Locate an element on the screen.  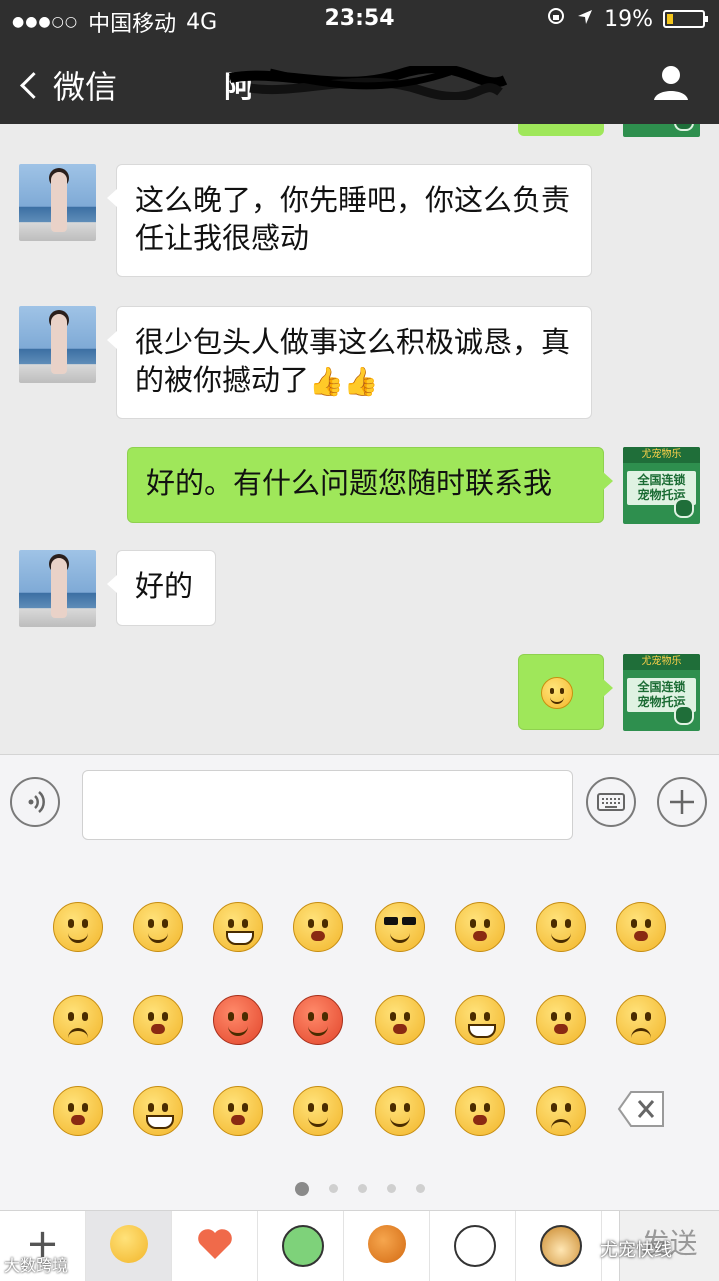
green-mascot-icon is located at coordinates (303, 1246).